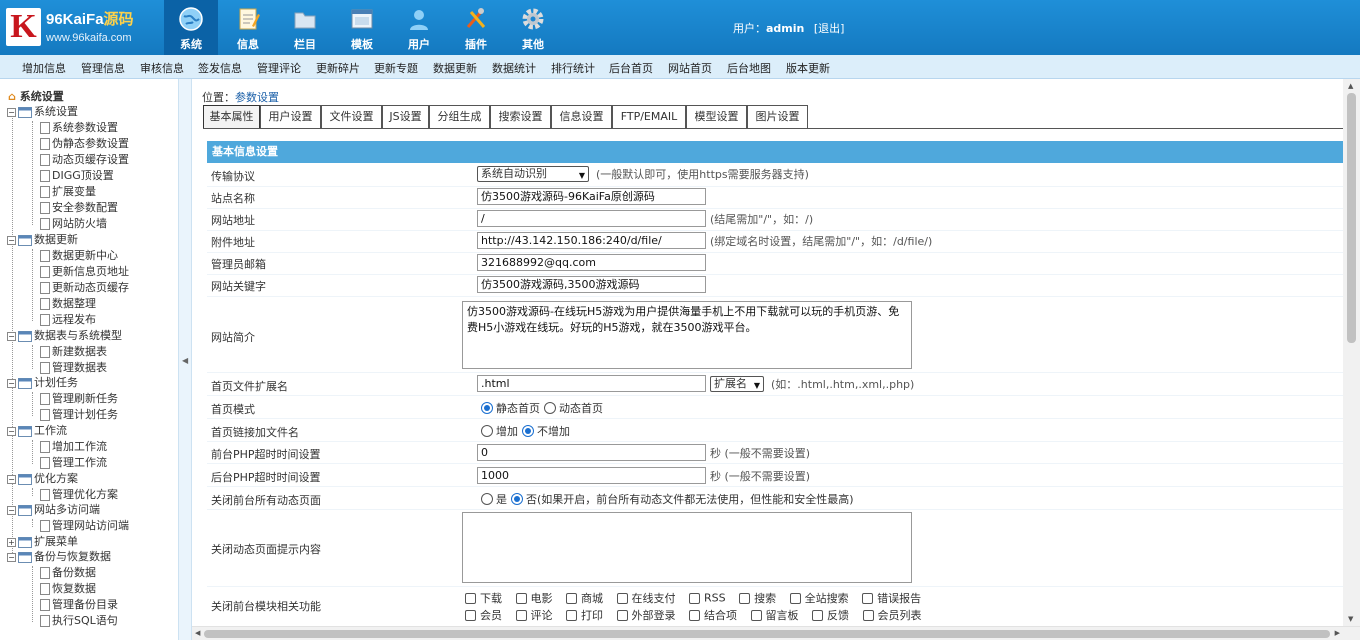 This screenshot has height=640, width=1360. I want to click on tree-item: 网站防火墙, so click(73, 225).